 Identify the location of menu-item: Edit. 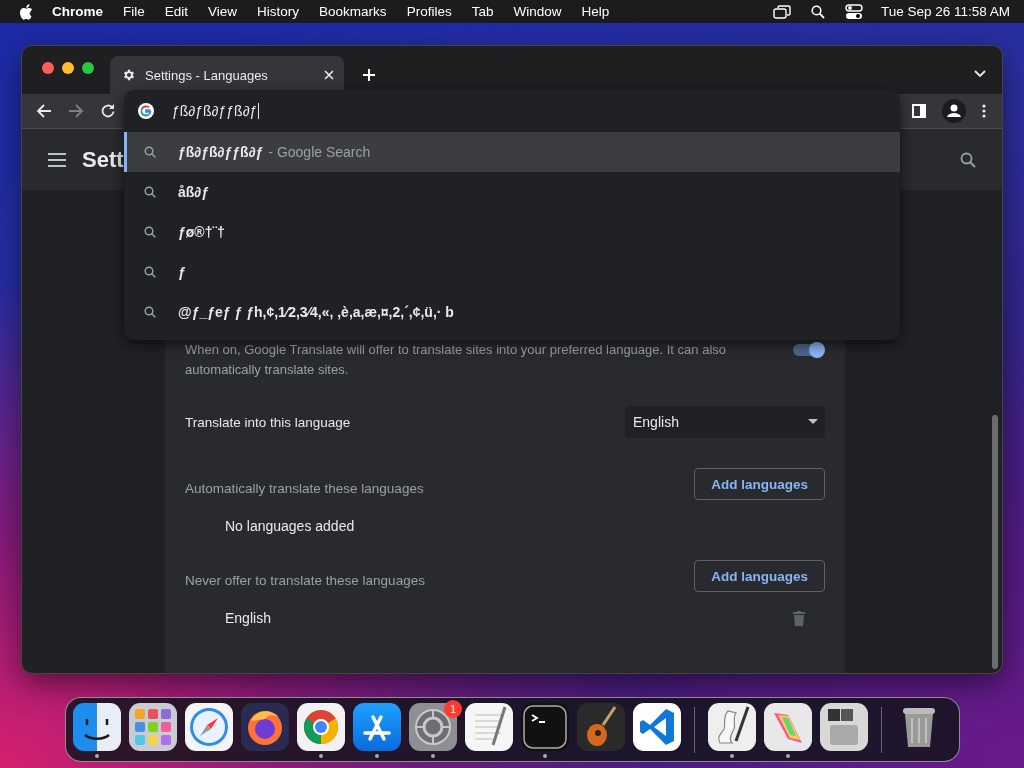
(176, 11).